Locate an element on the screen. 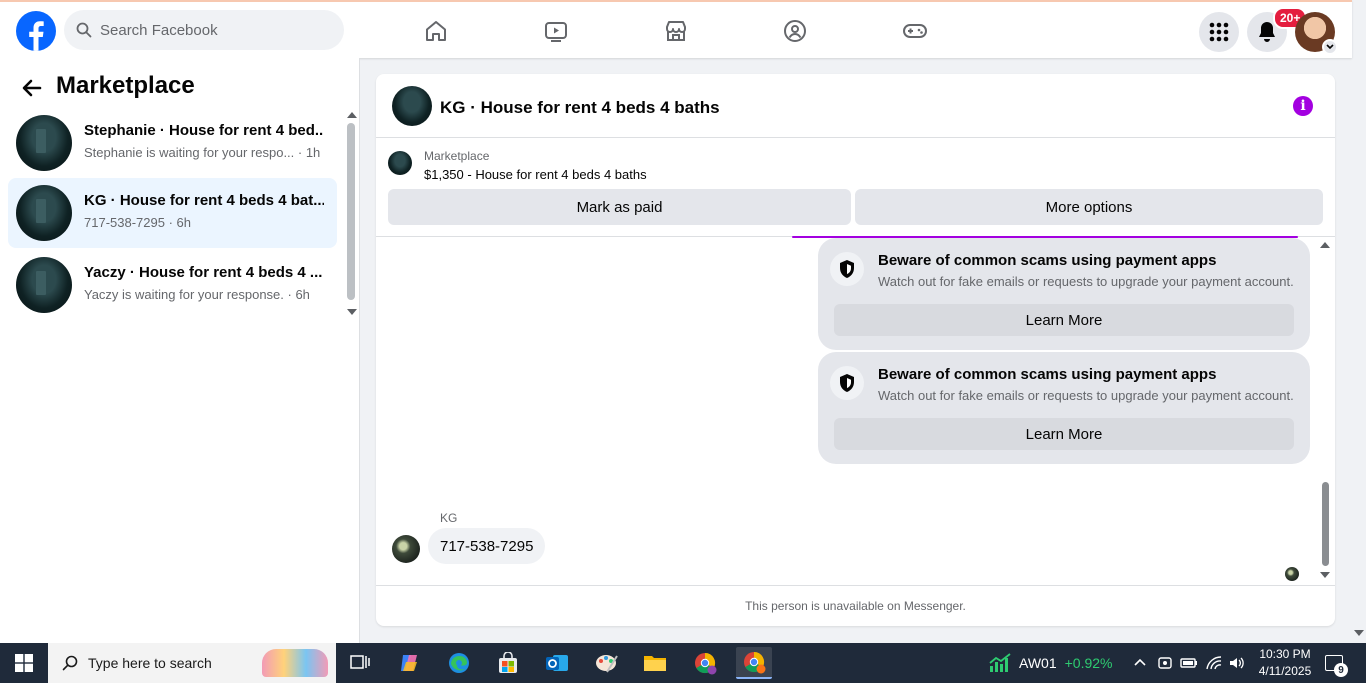 This screenshot has height=683, width=1366. nav-watch is located at coordinates (556, 31).